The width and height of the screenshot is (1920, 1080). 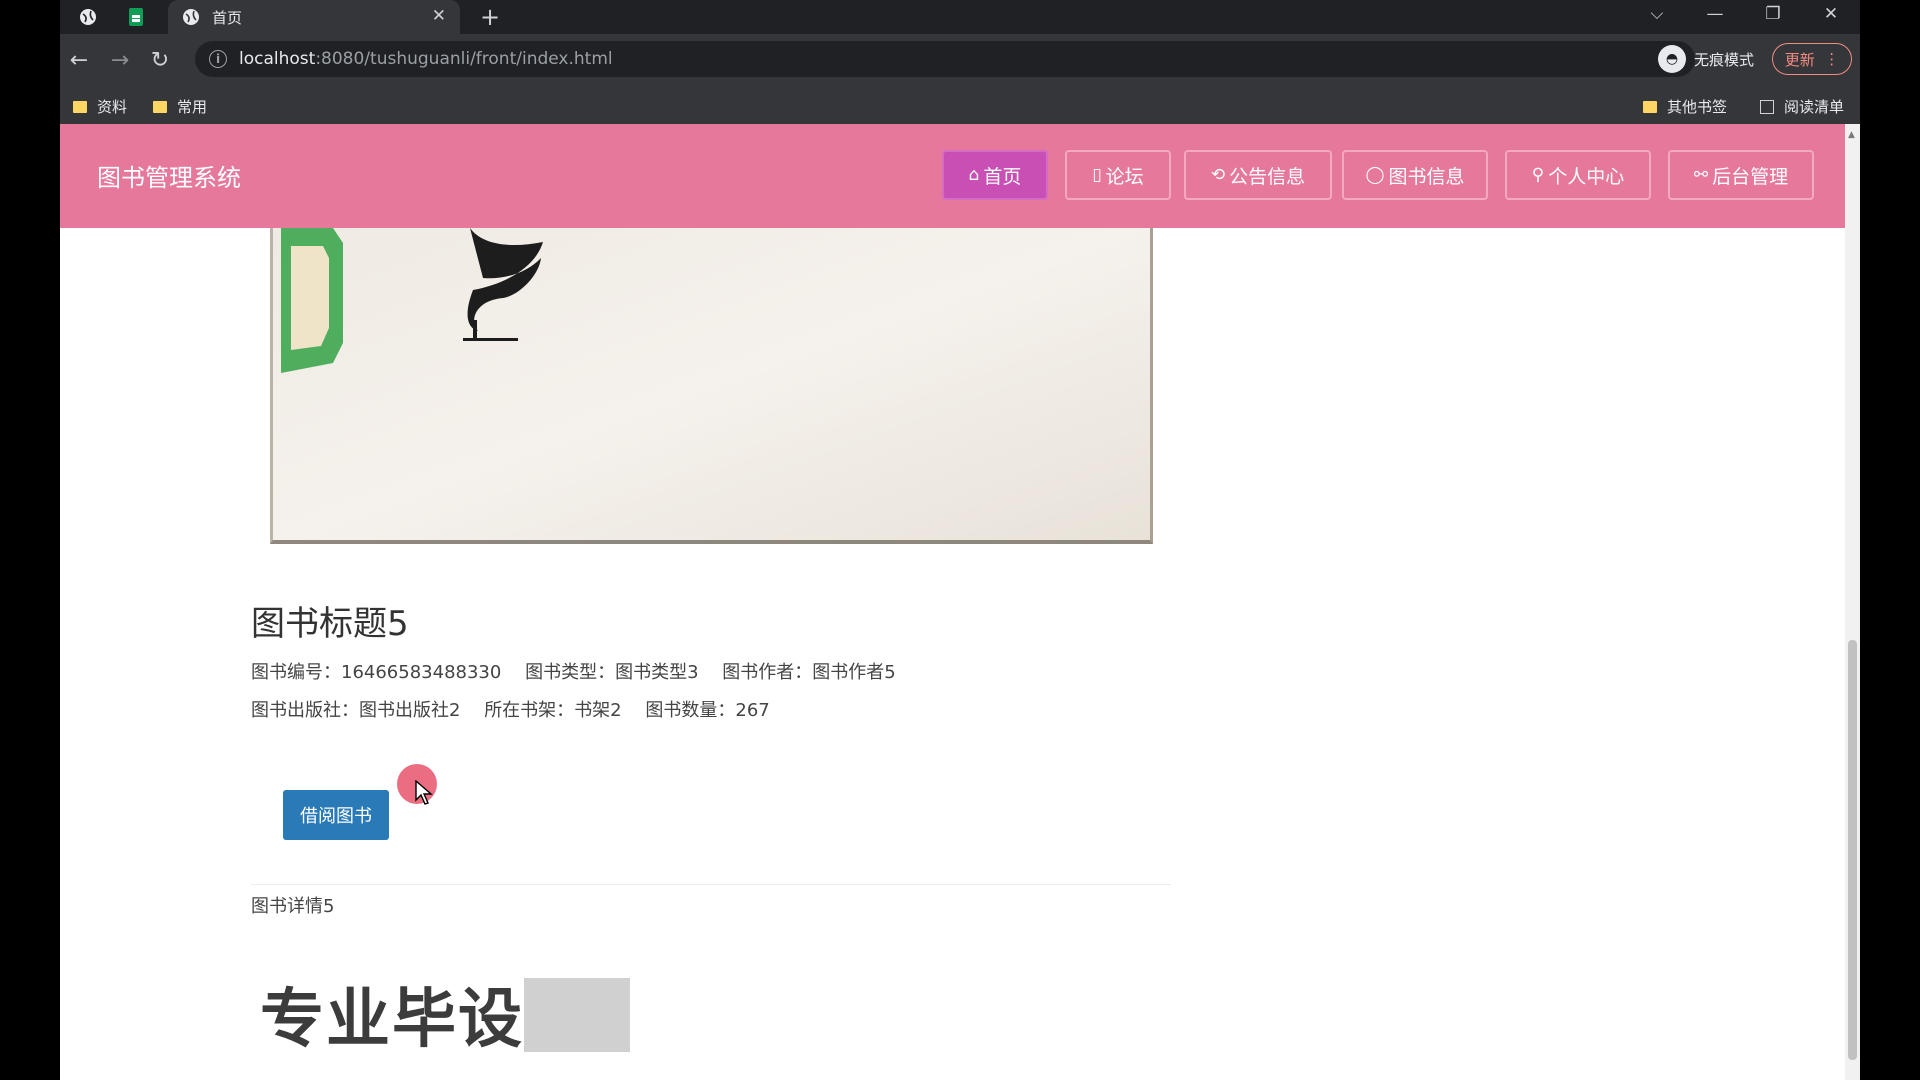 What do you see at coordinates (752, 710) in the screenshot?
I see `quantity-value: 267` at bounding box center [752, 710].